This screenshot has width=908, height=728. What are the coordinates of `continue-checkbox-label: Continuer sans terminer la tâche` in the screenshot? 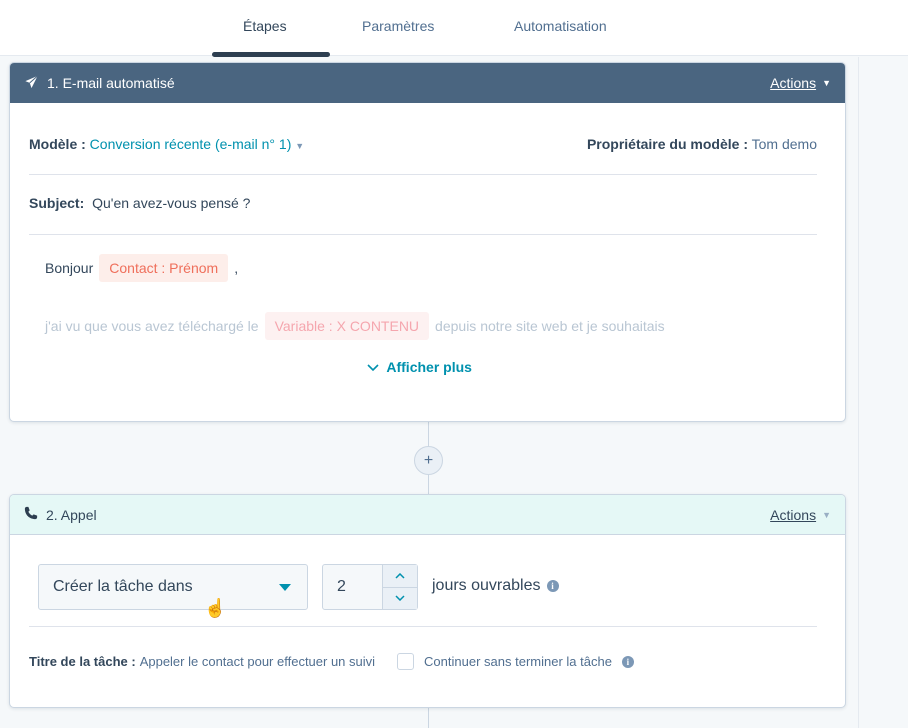 It's located at (518, 661).